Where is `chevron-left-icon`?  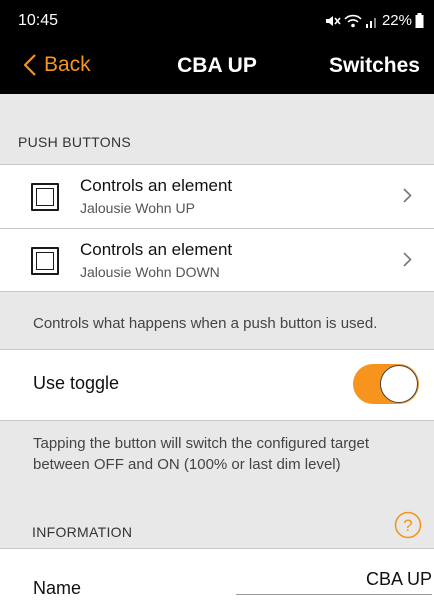
chevron-left-icon is located at coordinates (30, 65).